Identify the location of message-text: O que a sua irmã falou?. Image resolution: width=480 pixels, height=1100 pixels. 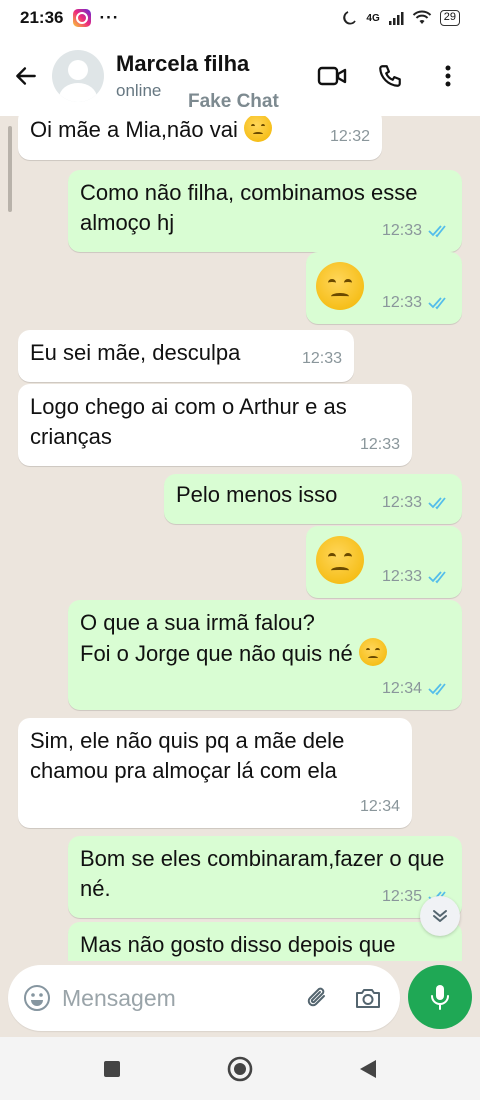
(197, 622).